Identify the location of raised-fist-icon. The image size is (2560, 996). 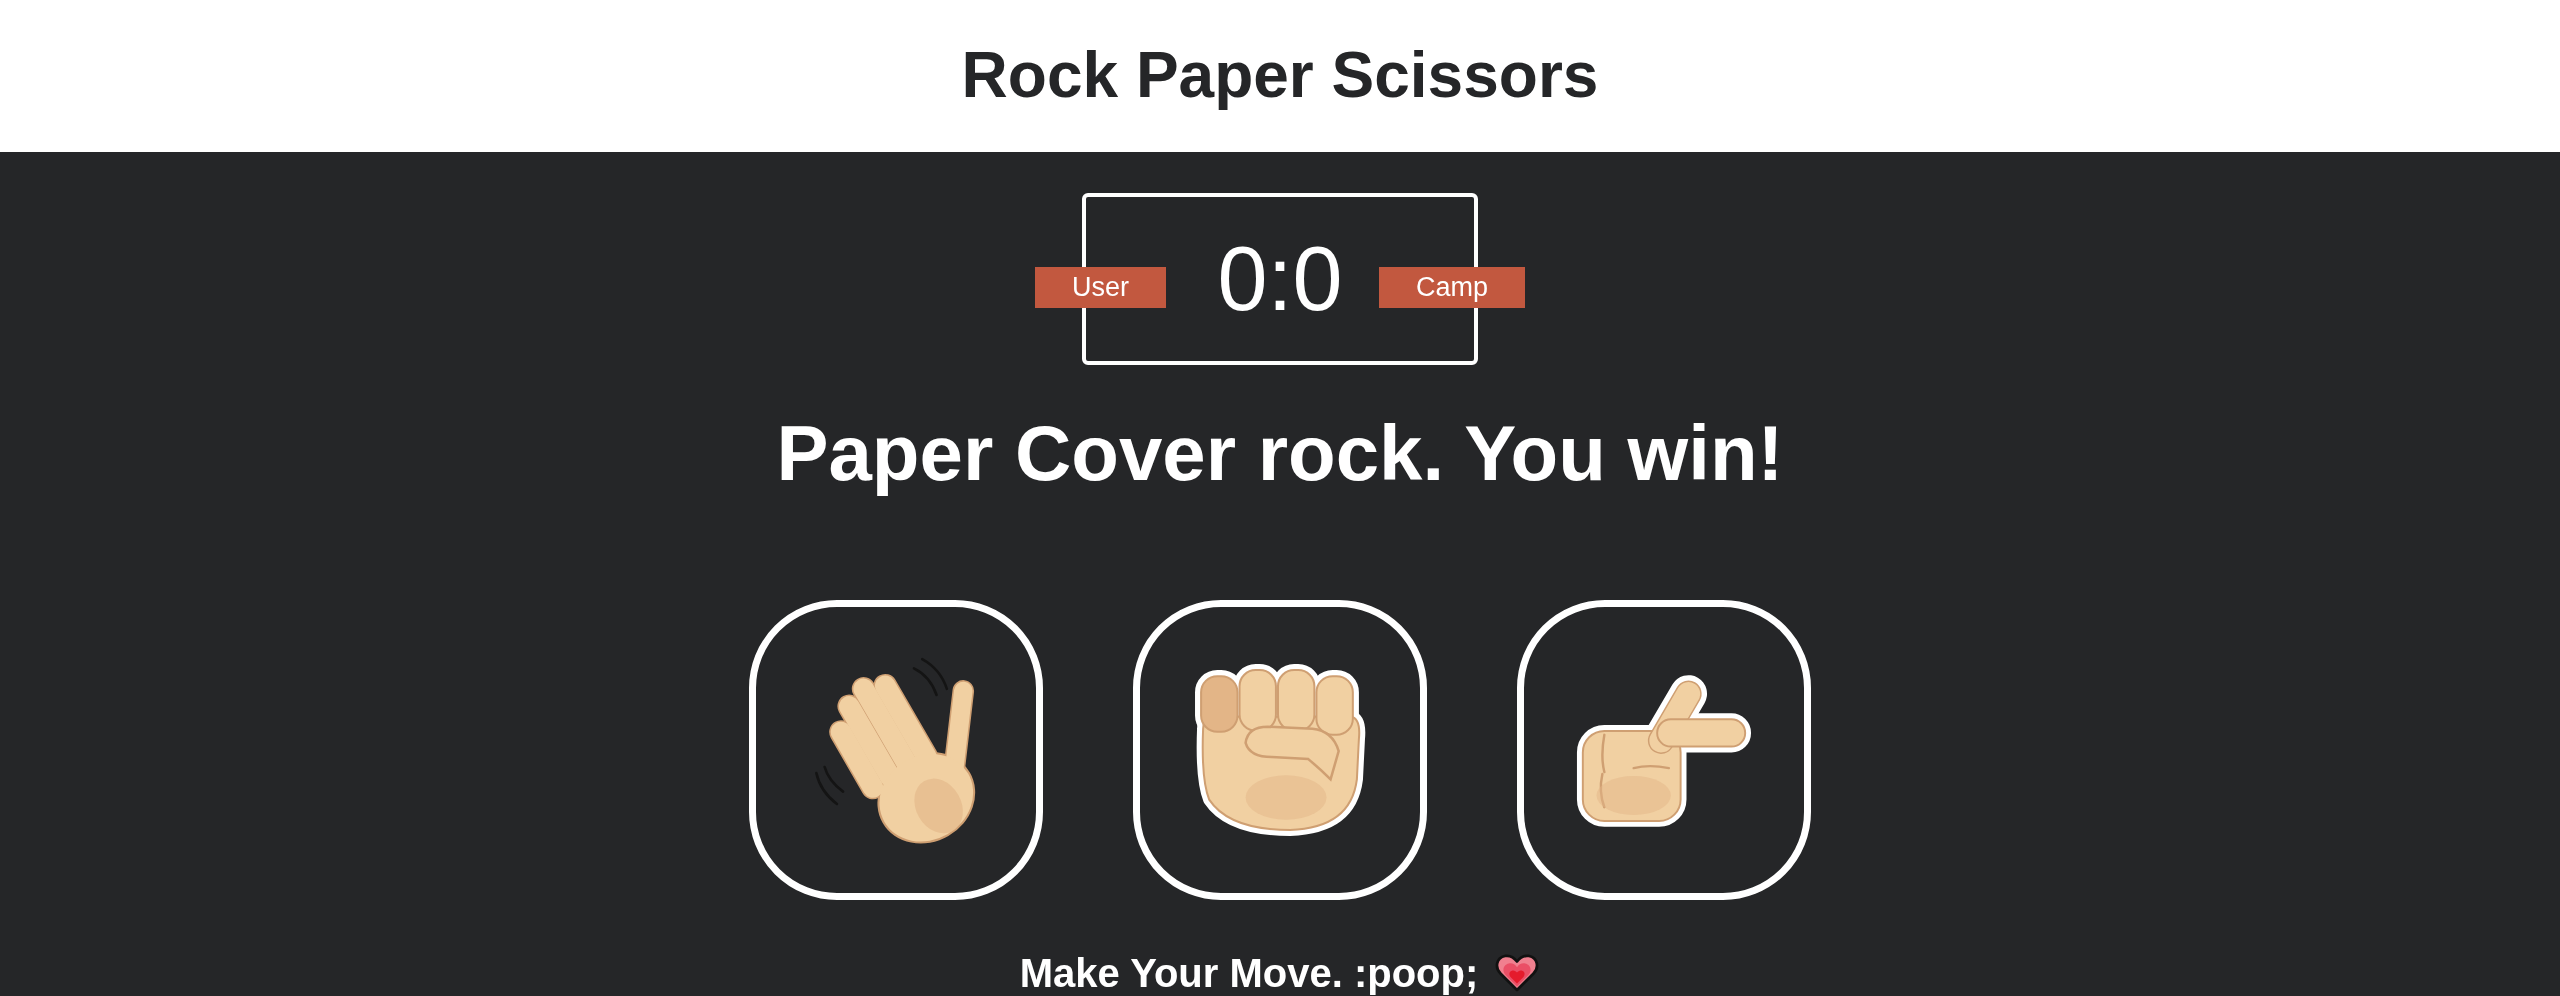
(1280, 750).